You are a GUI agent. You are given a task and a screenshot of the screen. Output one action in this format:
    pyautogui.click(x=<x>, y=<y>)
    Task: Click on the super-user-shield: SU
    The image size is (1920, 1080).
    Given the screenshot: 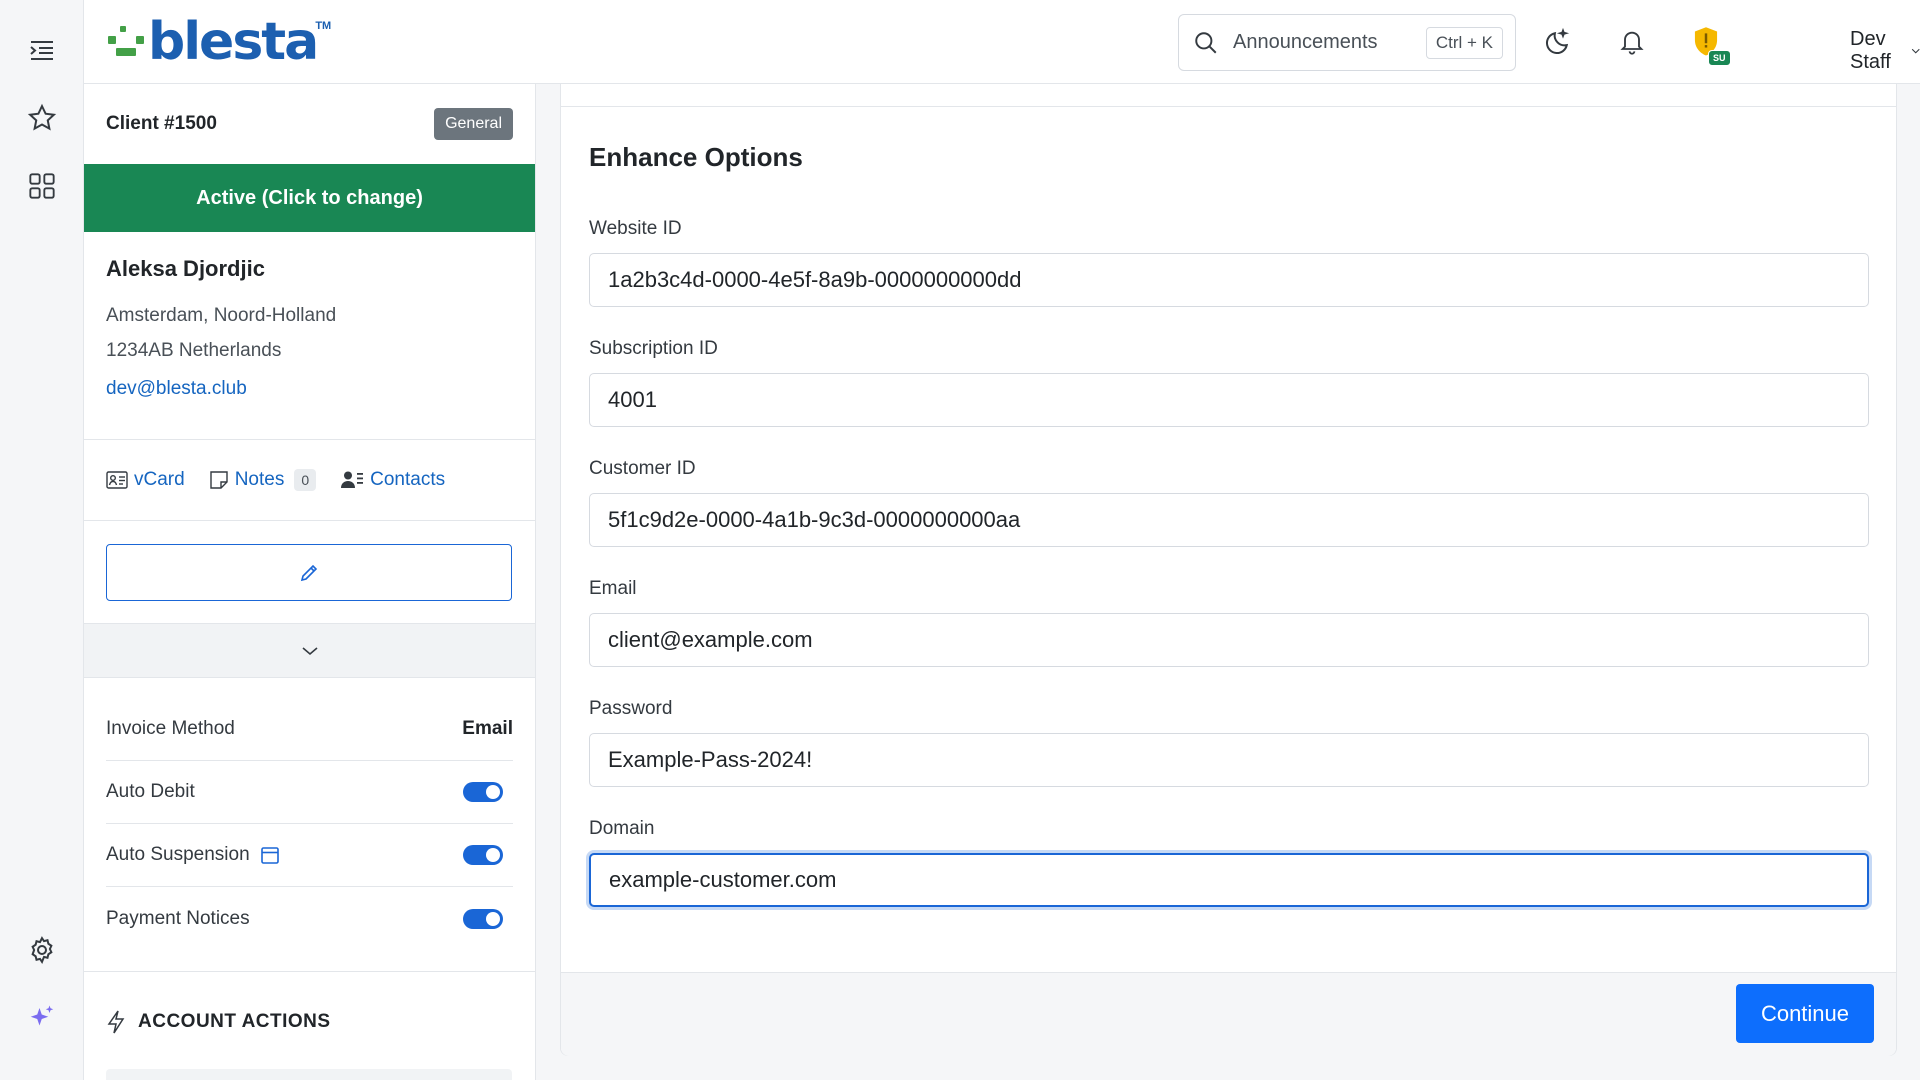 What is the action you would take?
    pyautogui.click(x=1708, y=44)
    